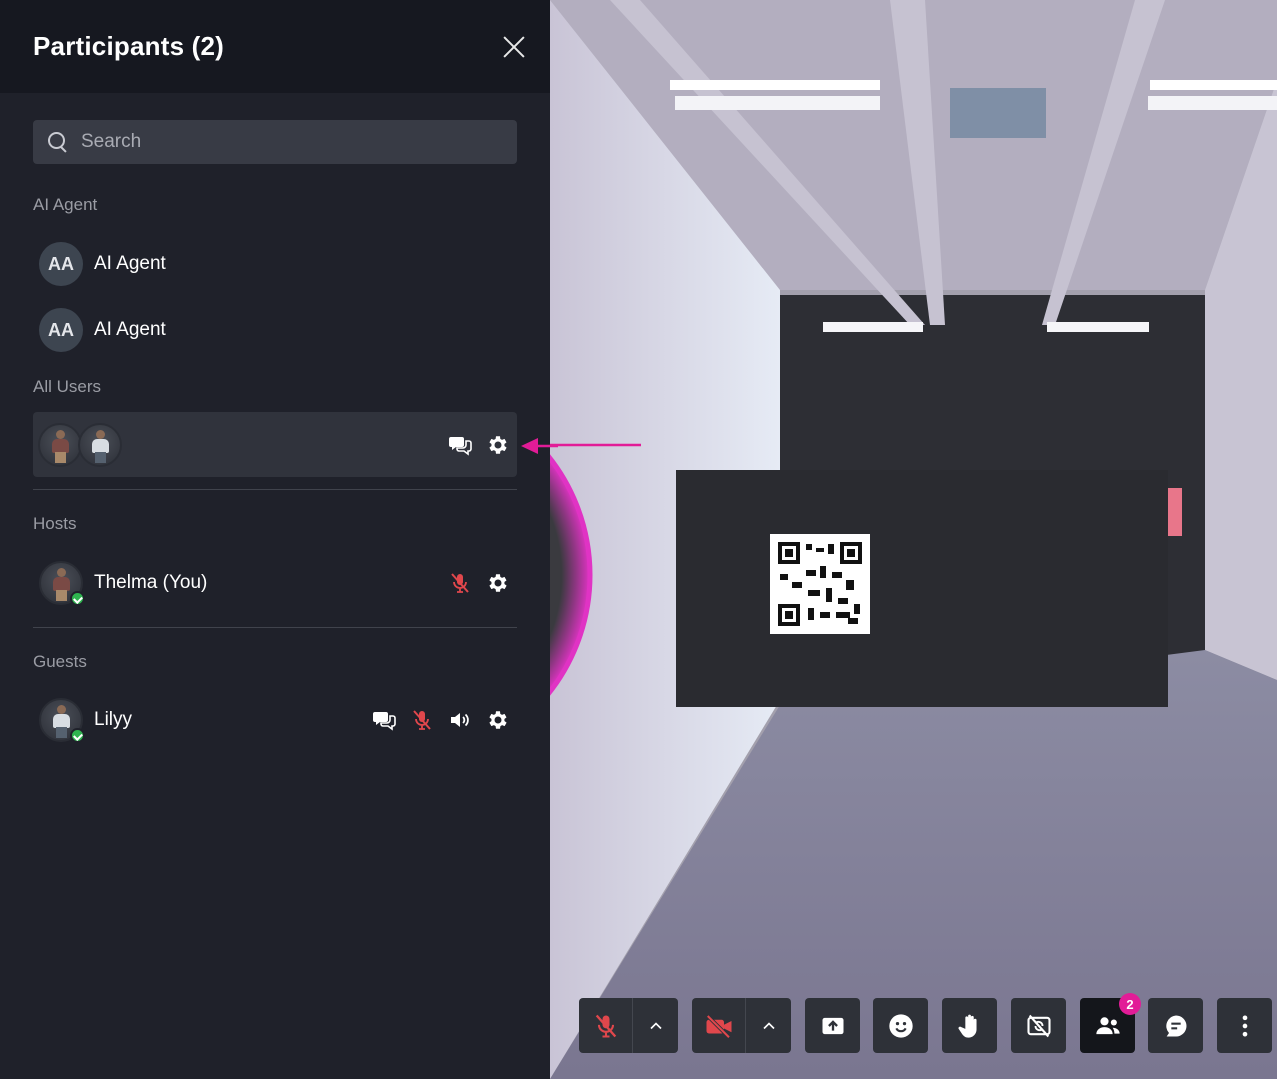 The height and width of the screenshot is (1079, 1277). What do you see at coordinates (275, 46) in the screenshot?
I see `panel-header: Participants (2)` at bounding box center [275, 46].